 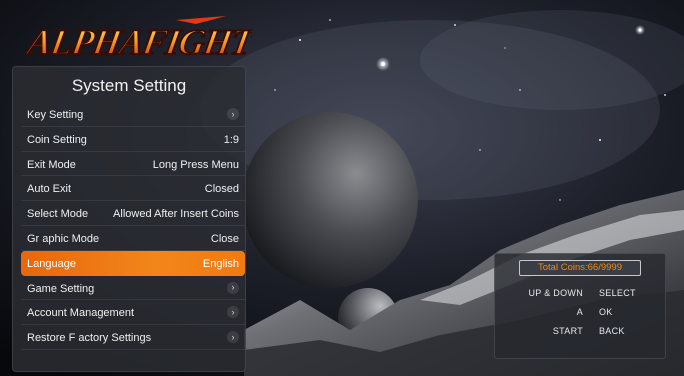 I want to click on menu-item-label: Key Setting, so click(x=55, y=115).